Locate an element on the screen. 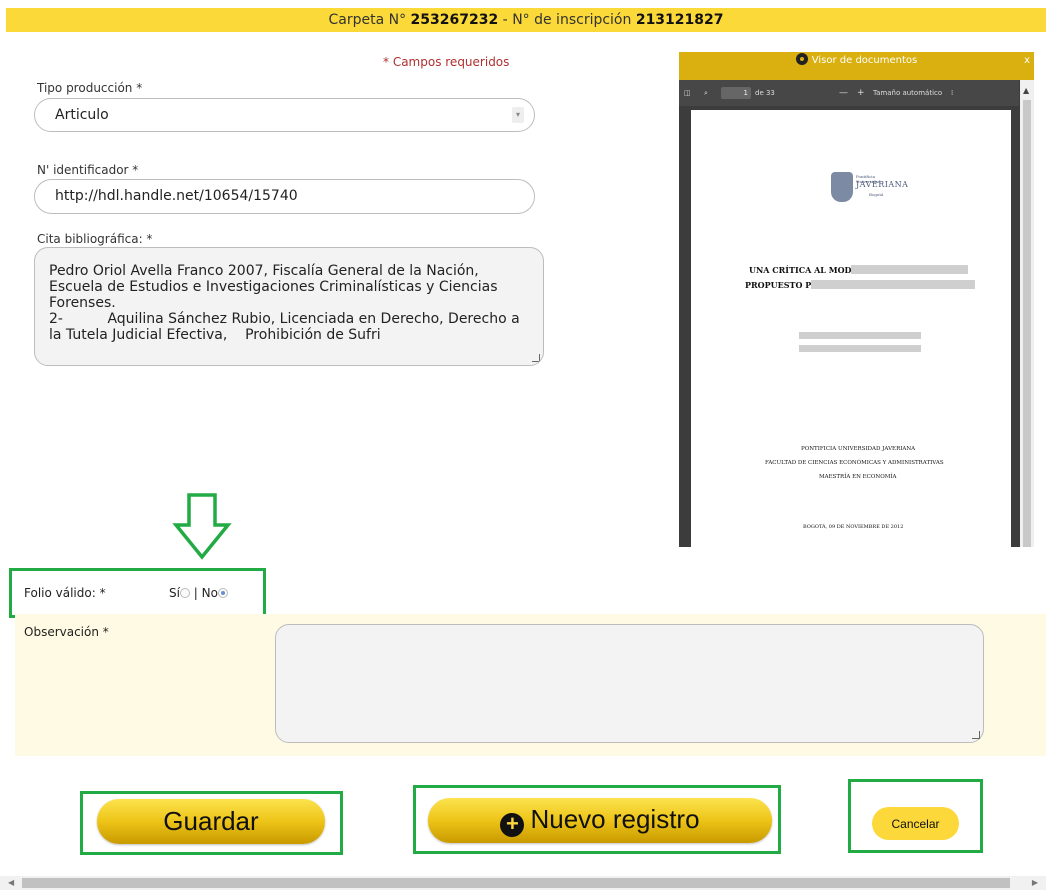 The image size is (1046, 890). tipo-produccion-label: Tipo producción * is located at coordinates (90, 88).